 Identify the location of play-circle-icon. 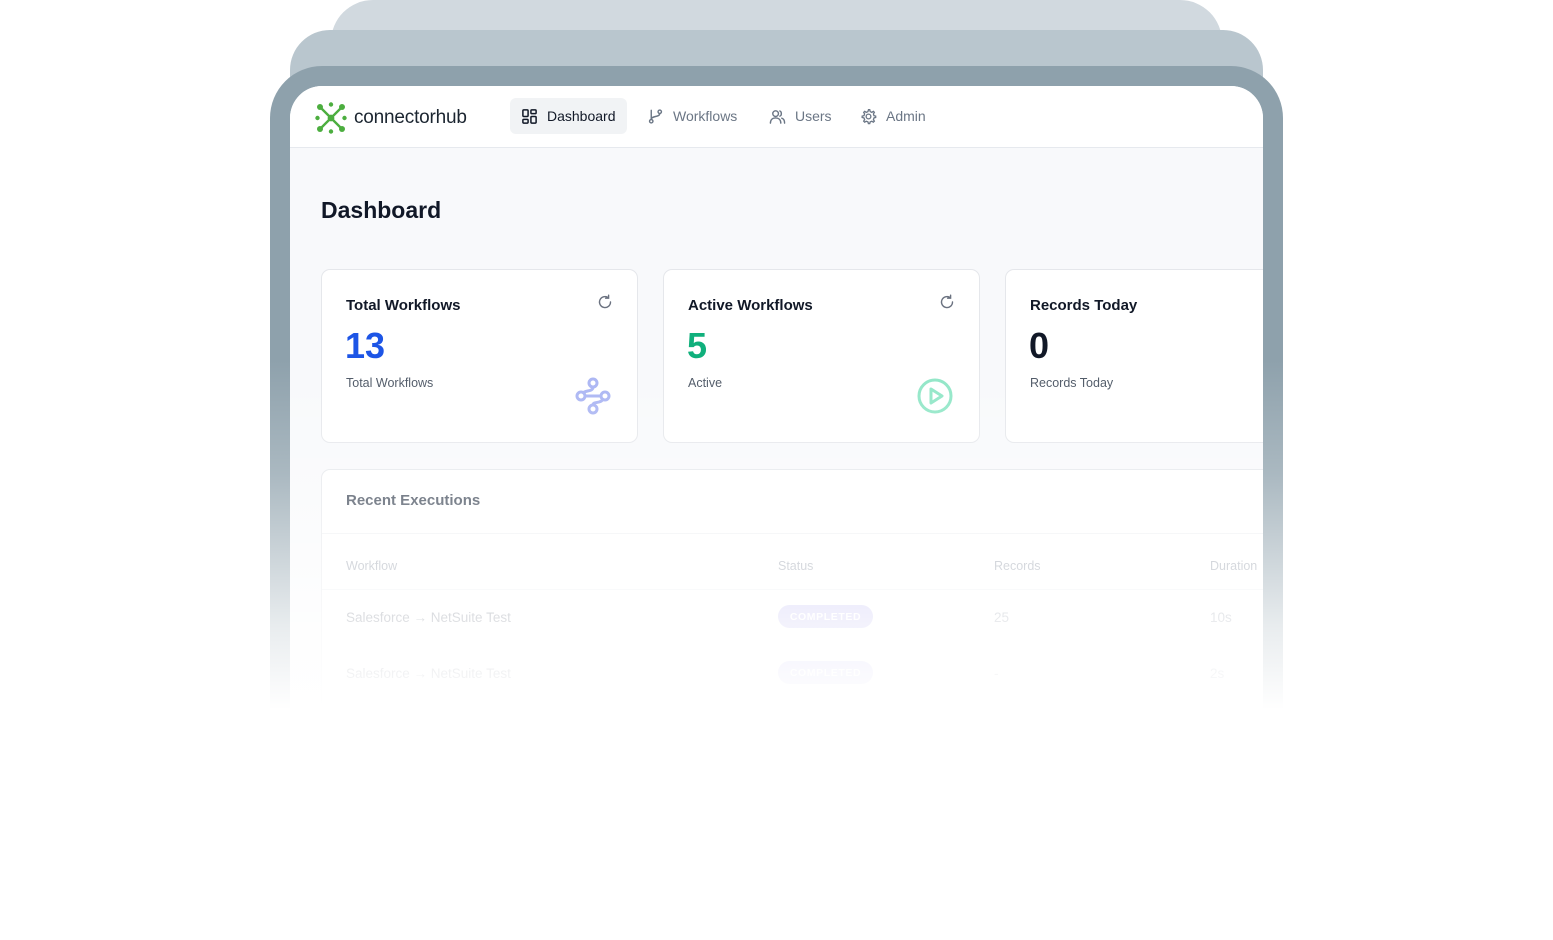
(935, 396).